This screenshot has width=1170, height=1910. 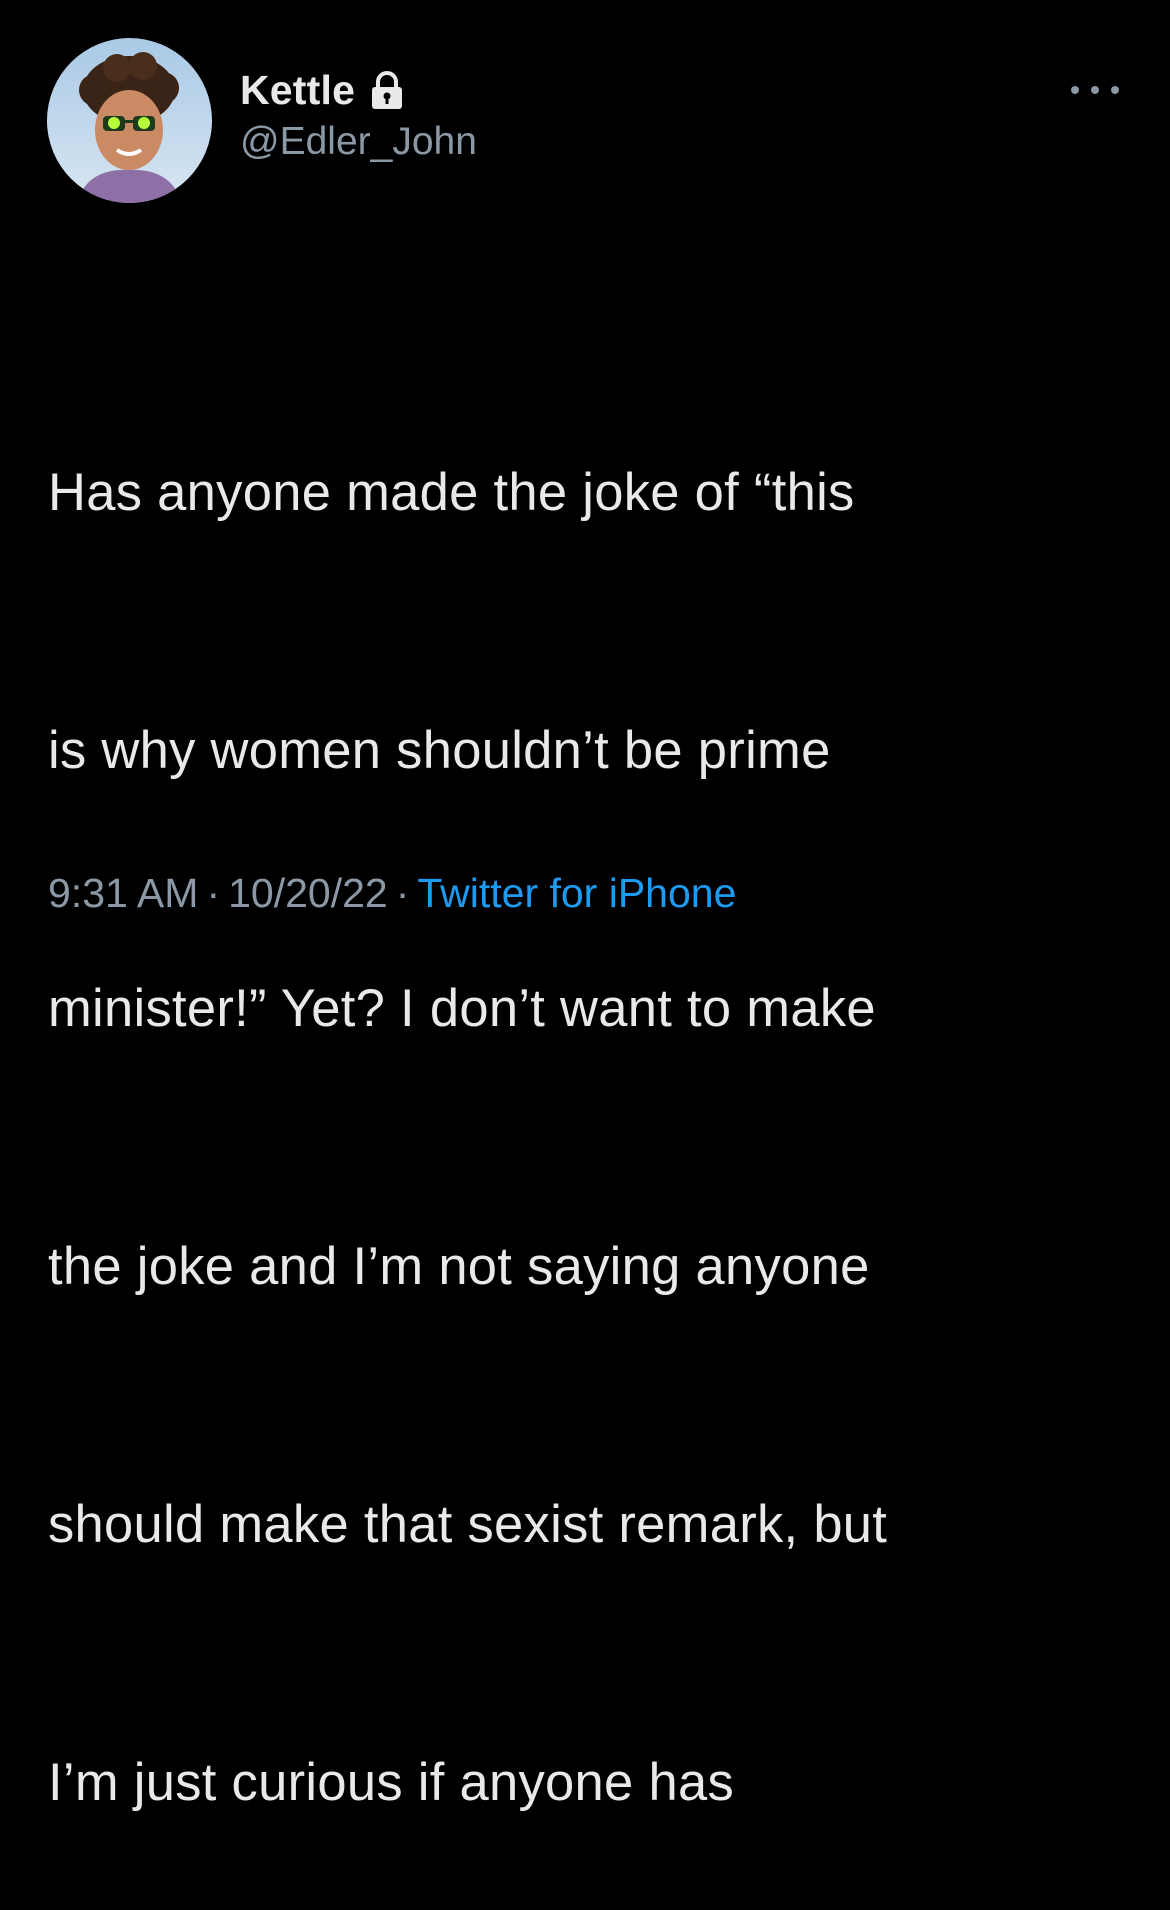 I want to click on tweet-line: the joke and I’m not saying anyone, so click(x=459, y=1266).